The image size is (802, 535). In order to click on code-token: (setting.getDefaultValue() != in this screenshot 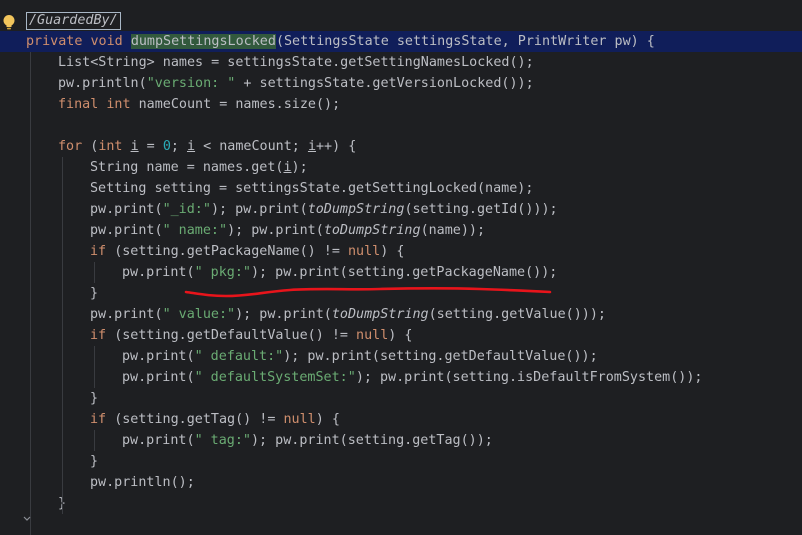, I will do `click(235, 335)`.